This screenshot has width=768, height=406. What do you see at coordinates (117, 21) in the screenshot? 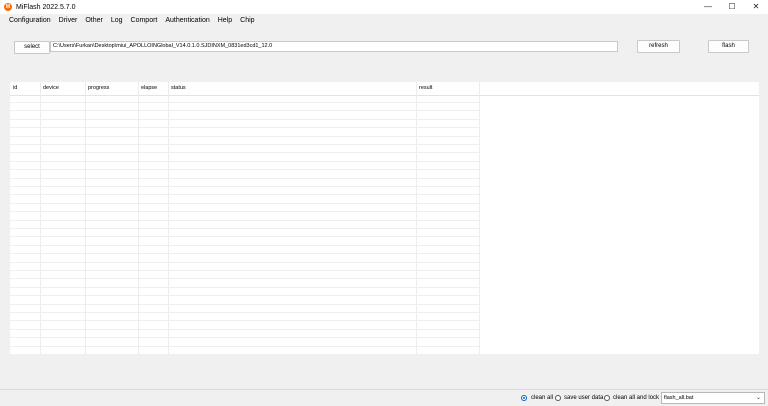
I see `menu-log: Log` at bounding box center [117, 21].